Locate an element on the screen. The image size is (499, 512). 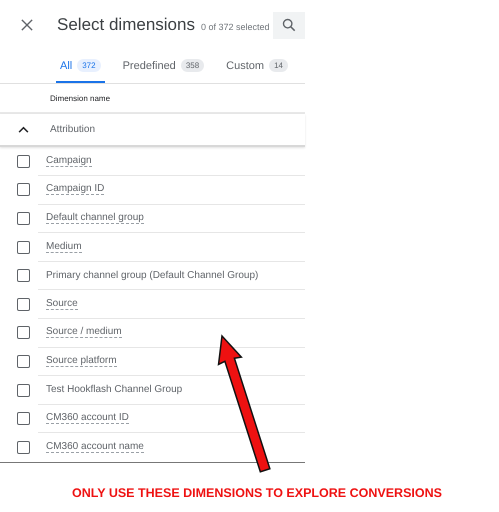
close-icon is located at coordinates (27, 25).